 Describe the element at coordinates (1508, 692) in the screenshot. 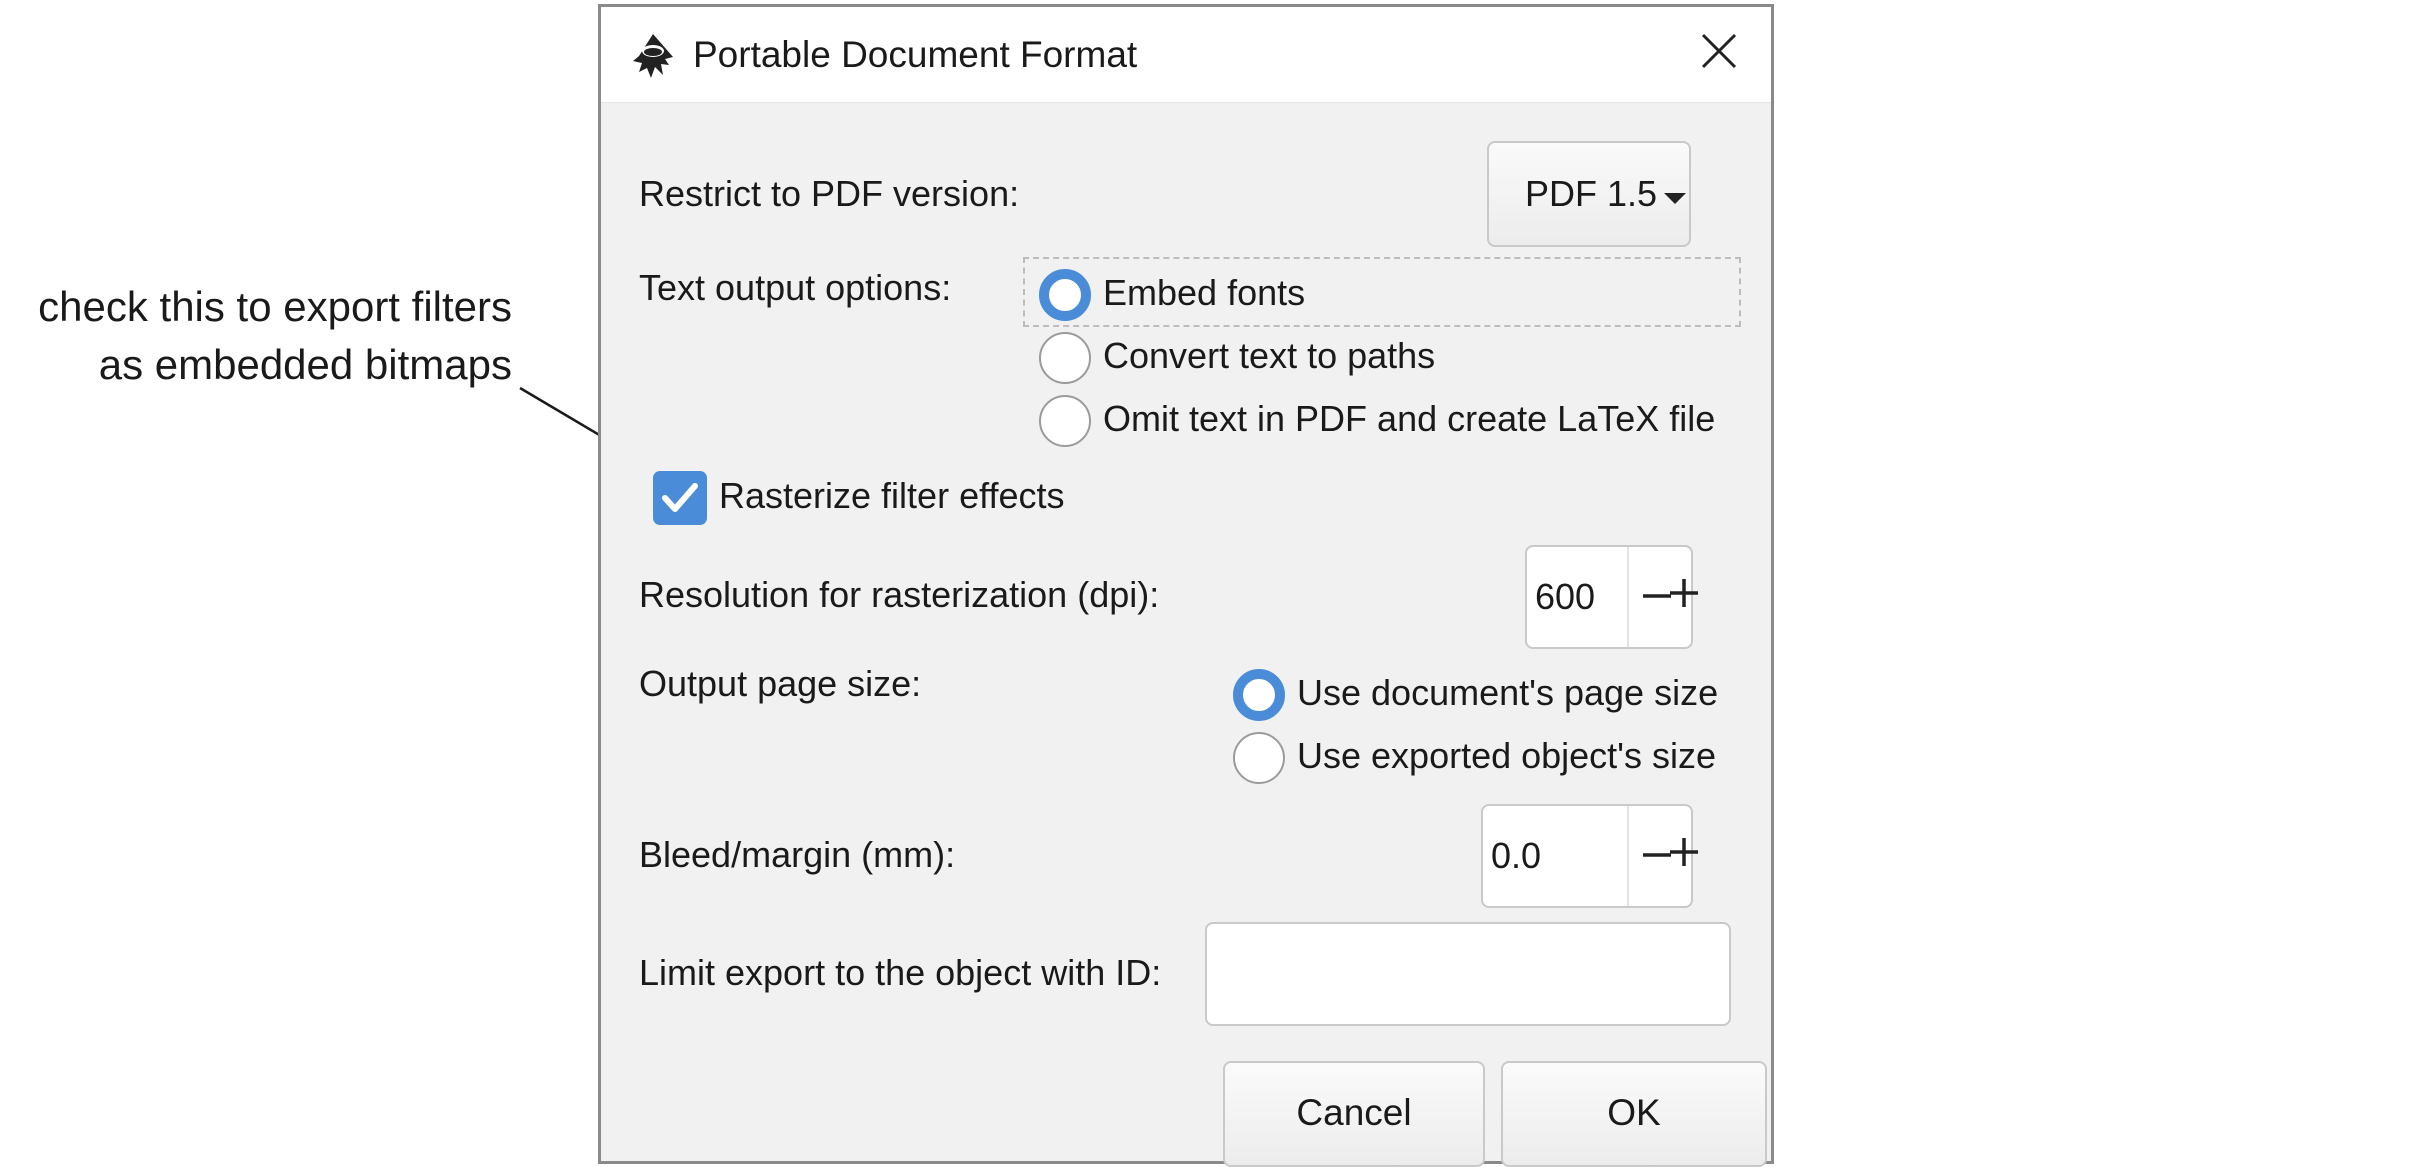

I see `radio-document-page-size-label: Use document's page size` at that location.